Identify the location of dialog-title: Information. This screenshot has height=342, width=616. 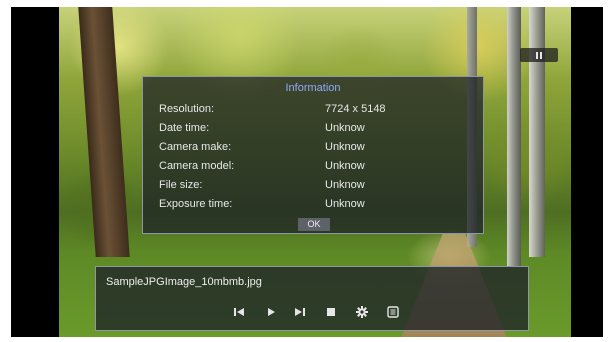
(313, 88).